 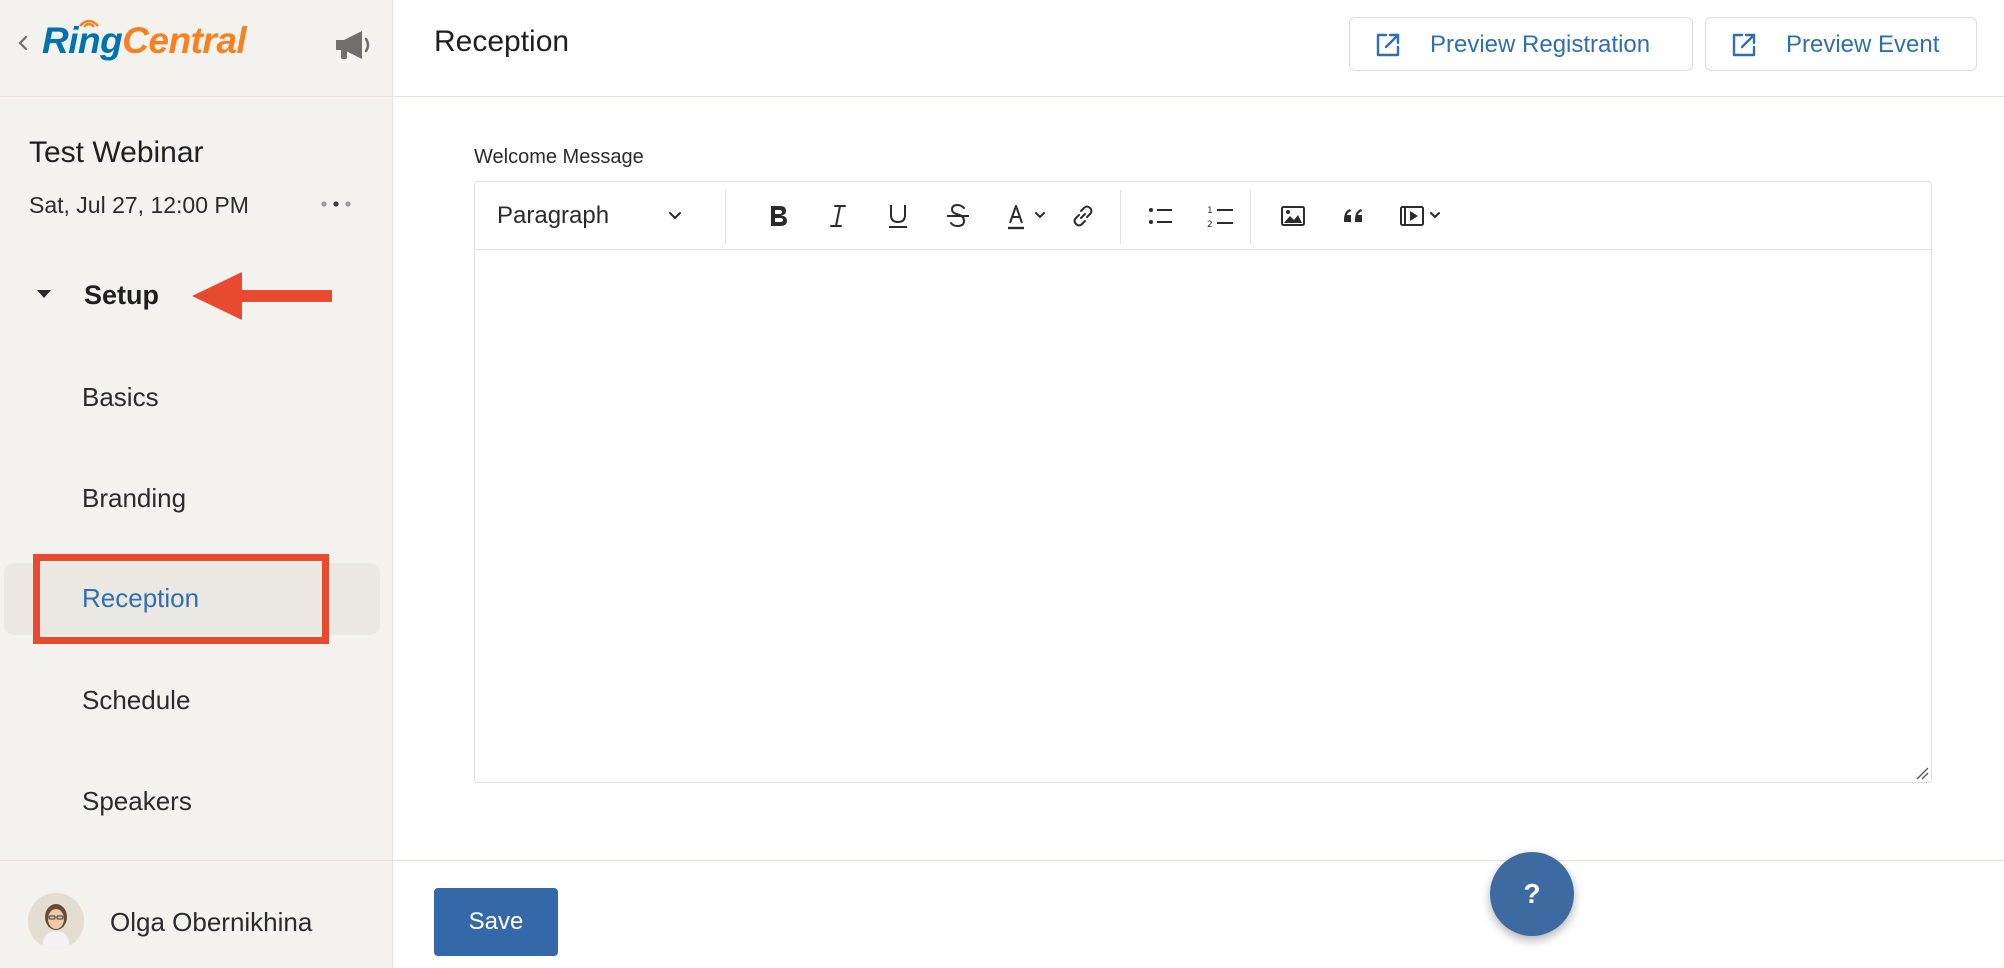 What do you see at coordinates (192, 398) in the screenshot?
I see `sidebar-item-basics: Basics` at bounding box center [192, 398].